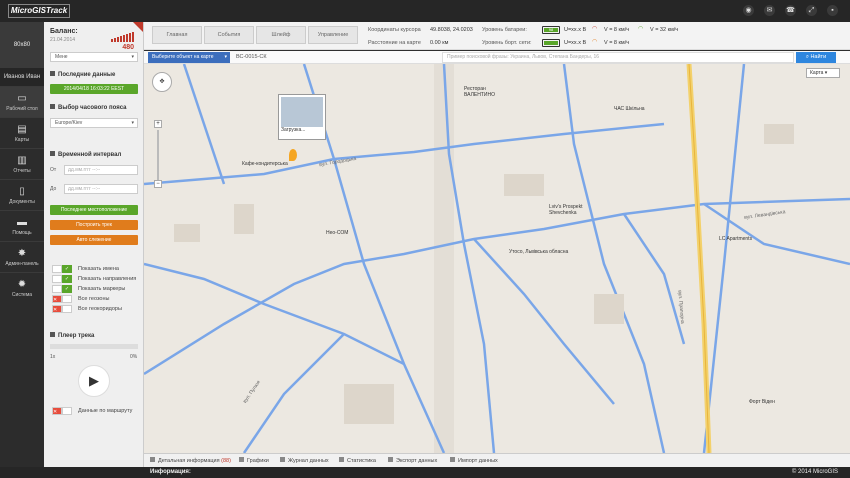  I want to click on document-icon: ▯, so click(22, 191).